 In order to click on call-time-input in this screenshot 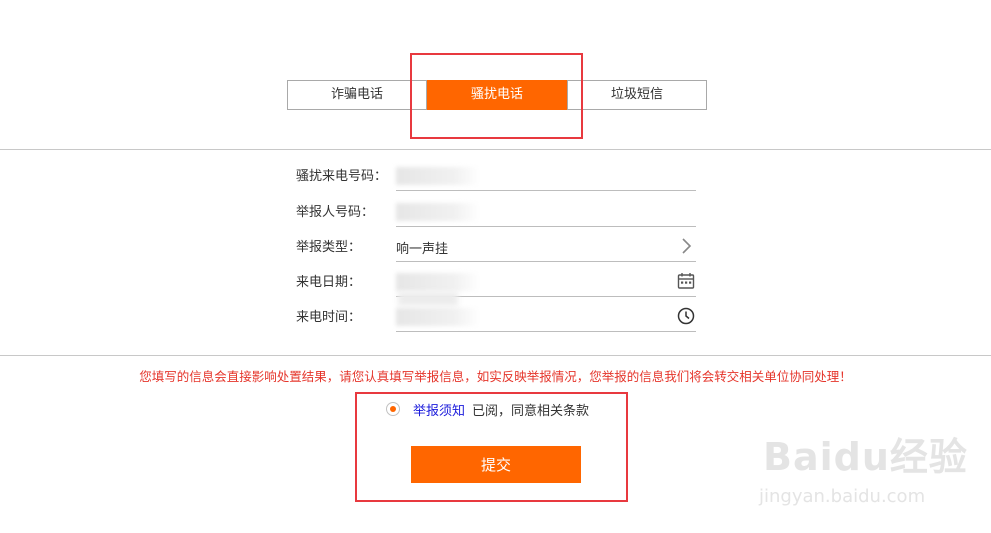, I will do `click(546, 312)`.